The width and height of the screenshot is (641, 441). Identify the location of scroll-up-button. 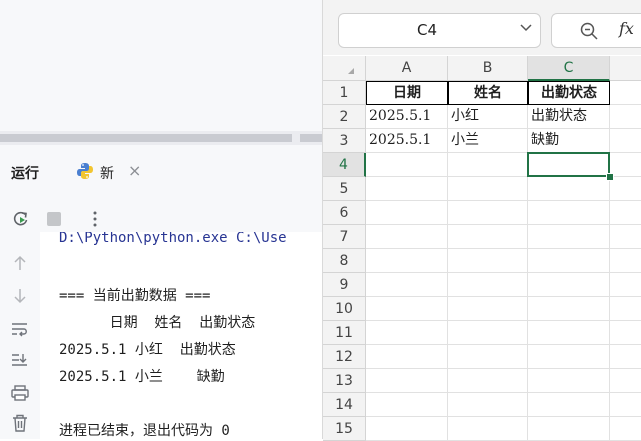
(20, 263).